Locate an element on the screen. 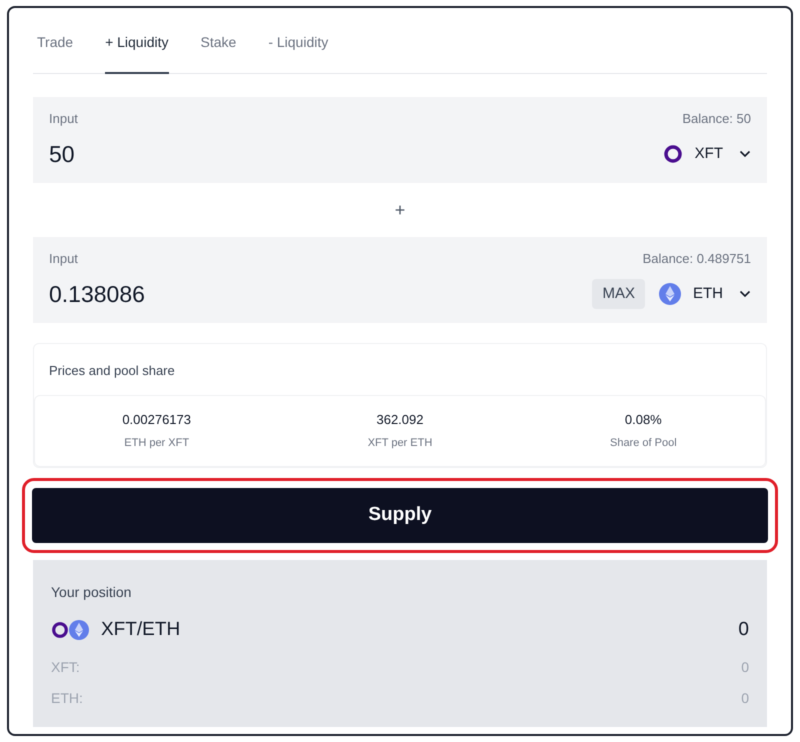 The height and width of the screenshot is (742, 800). balance-text: Balance: 0.489751 is located at coordinates (696, 259).